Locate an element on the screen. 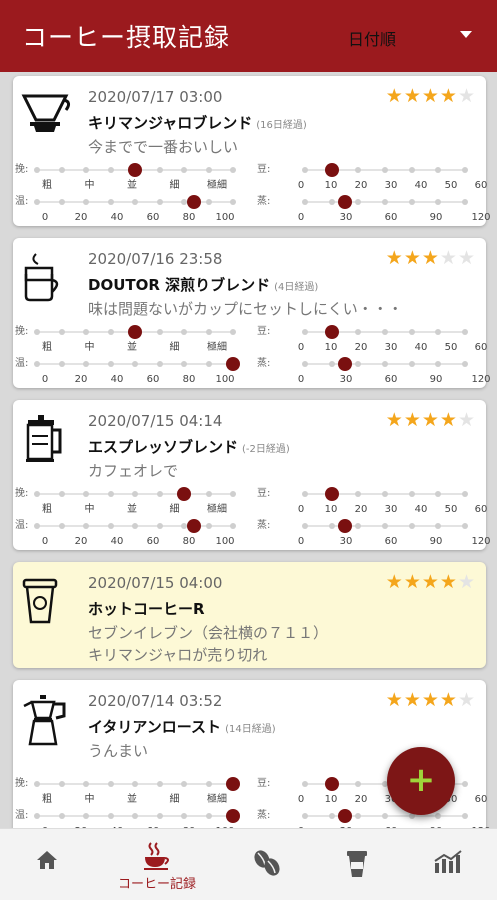 This screenshot has width=497, height=900. tick-label: 30 is located at coordinates (391, 347).